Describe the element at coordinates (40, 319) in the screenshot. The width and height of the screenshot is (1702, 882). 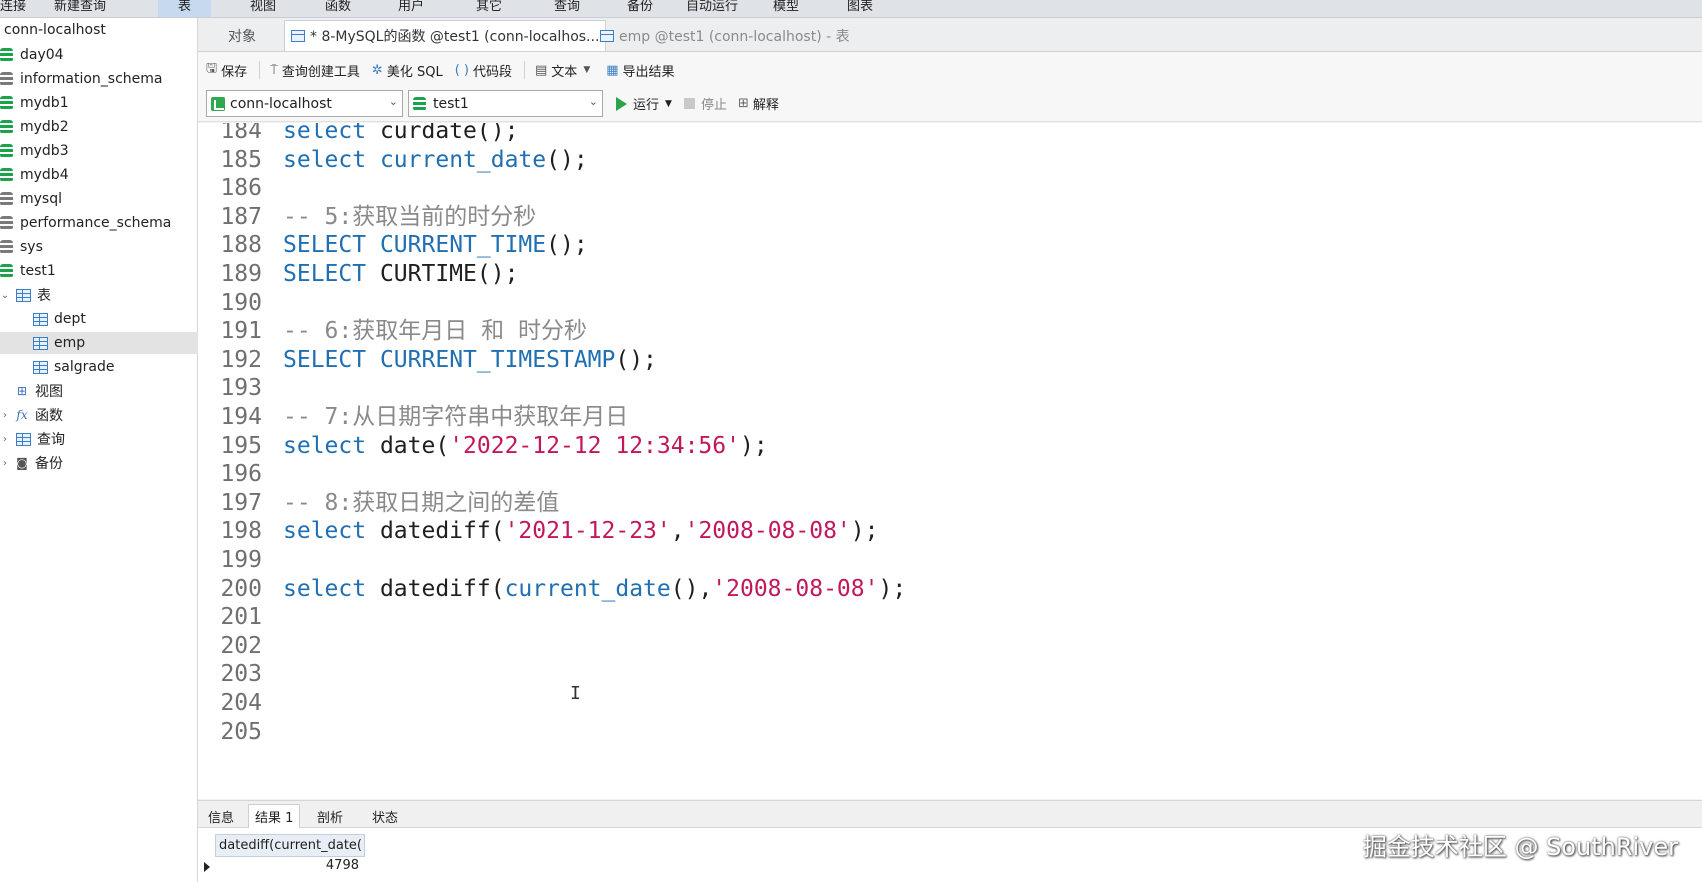
I see `table-icon` at that location.